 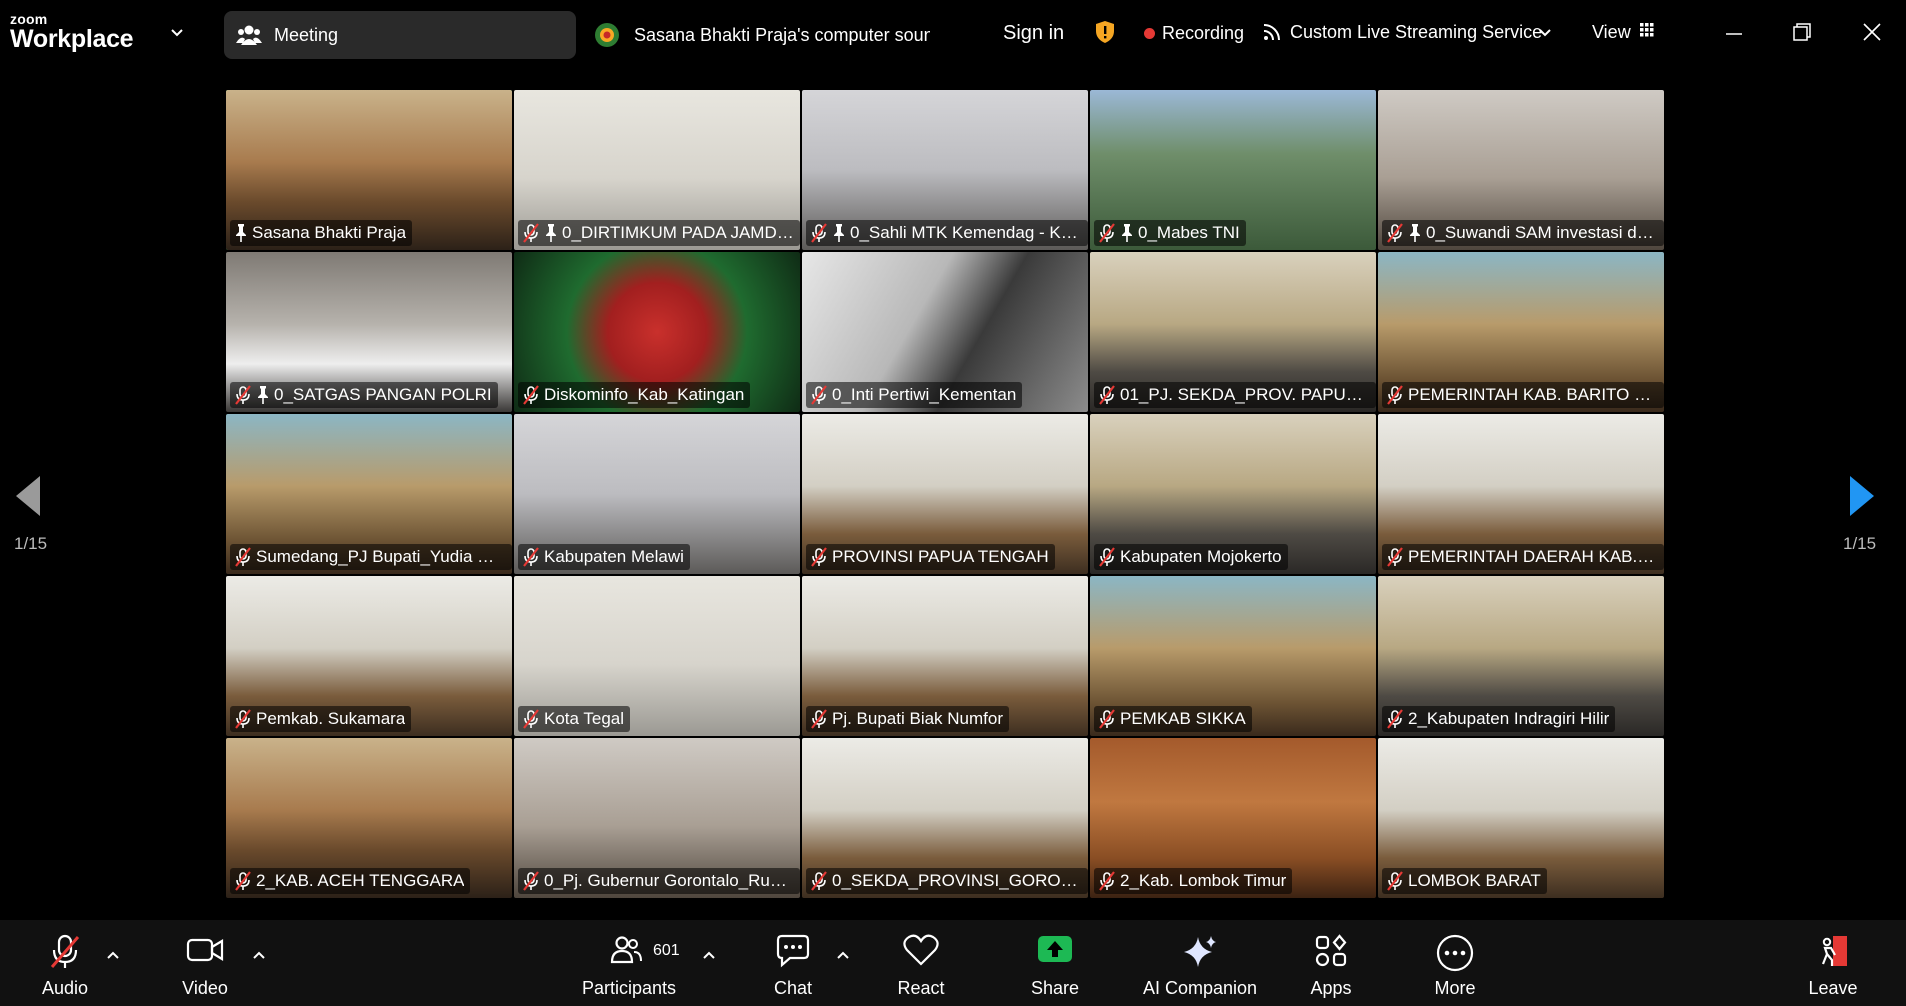 What do you see at coordinates (350, 881) in the screenshot?
I see `participant-nameplate: 2_KAB. ACEH TENGGARA` at bounding box center [350, 881].